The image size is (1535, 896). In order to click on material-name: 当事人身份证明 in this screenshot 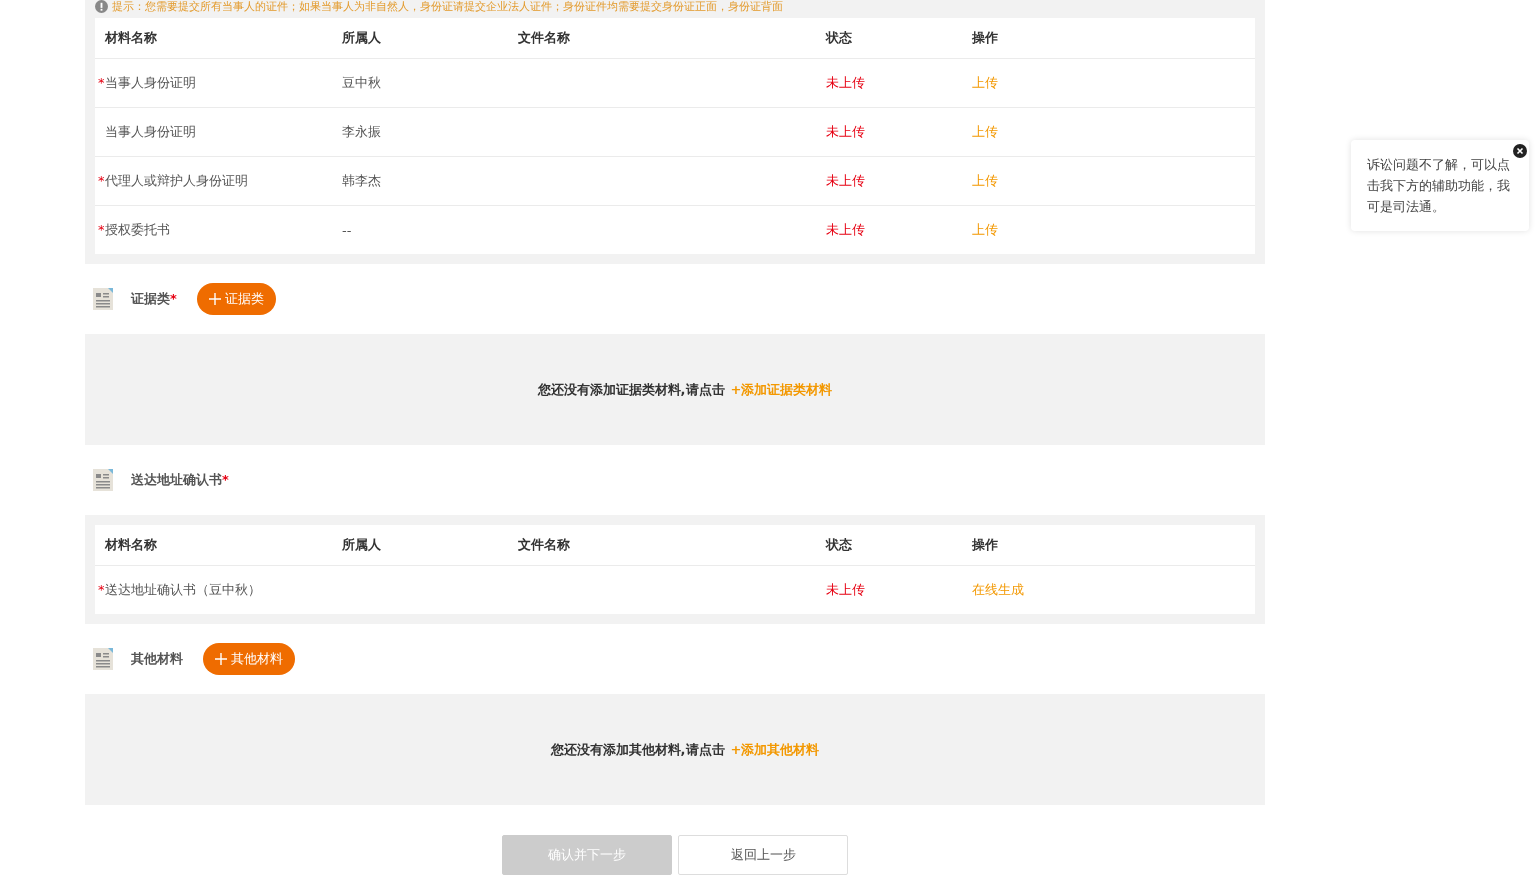, I will do `click(150, 132)`.